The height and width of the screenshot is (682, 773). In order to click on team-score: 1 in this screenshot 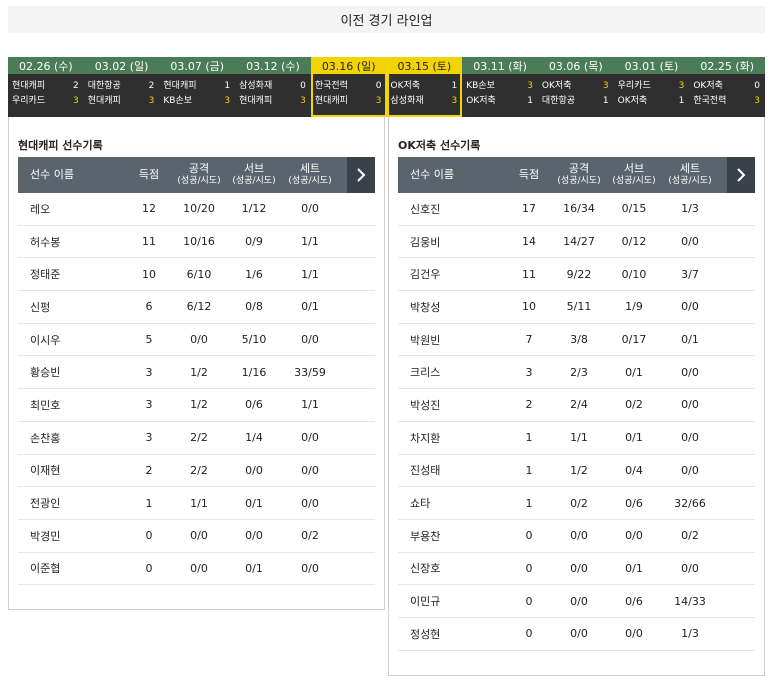, I will do `click(227, 86)`.